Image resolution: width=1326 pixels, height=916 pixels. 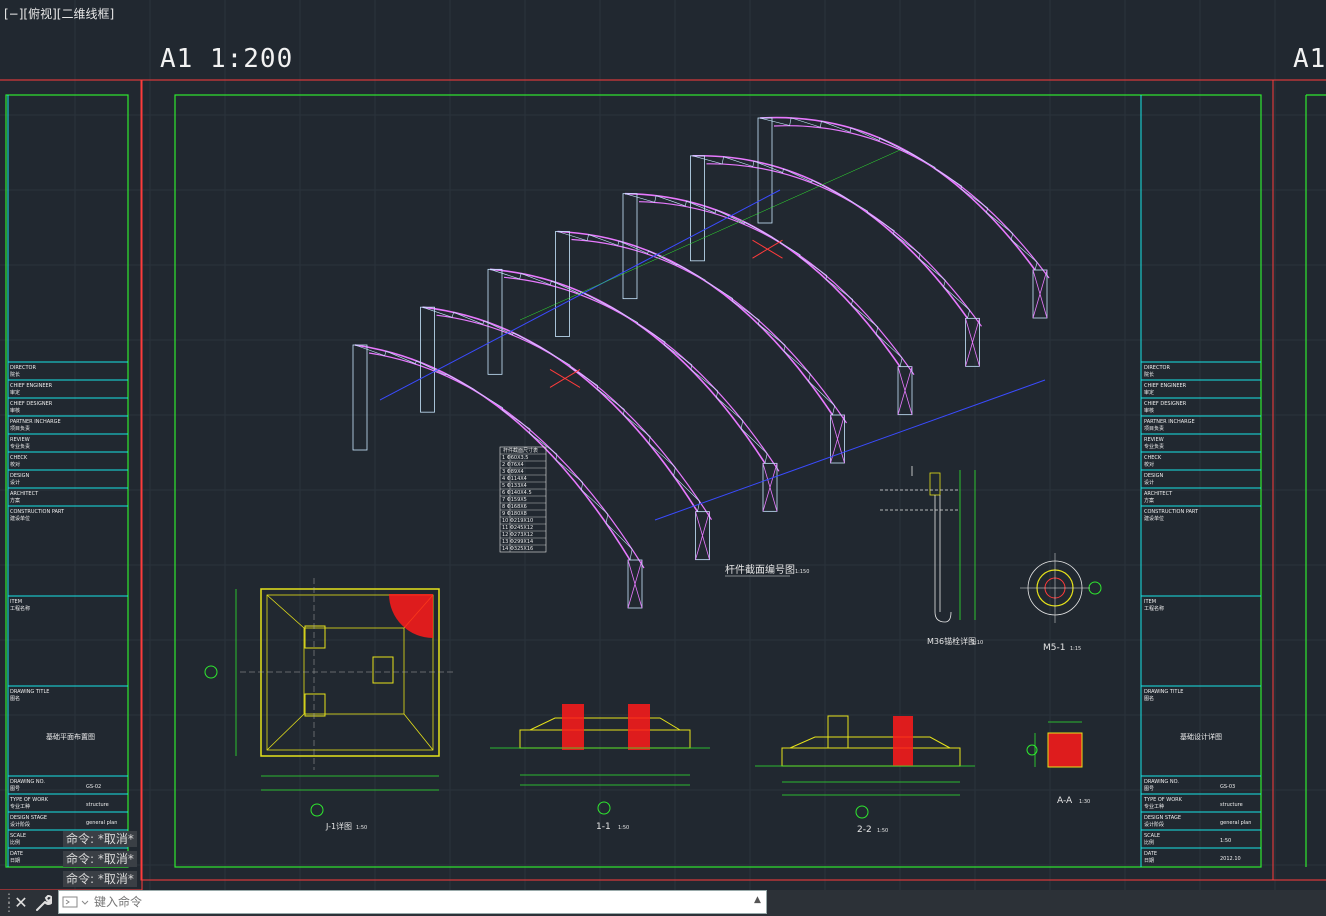 I want to click on sheet-label-right: A1, so click(x=1309, y=59).